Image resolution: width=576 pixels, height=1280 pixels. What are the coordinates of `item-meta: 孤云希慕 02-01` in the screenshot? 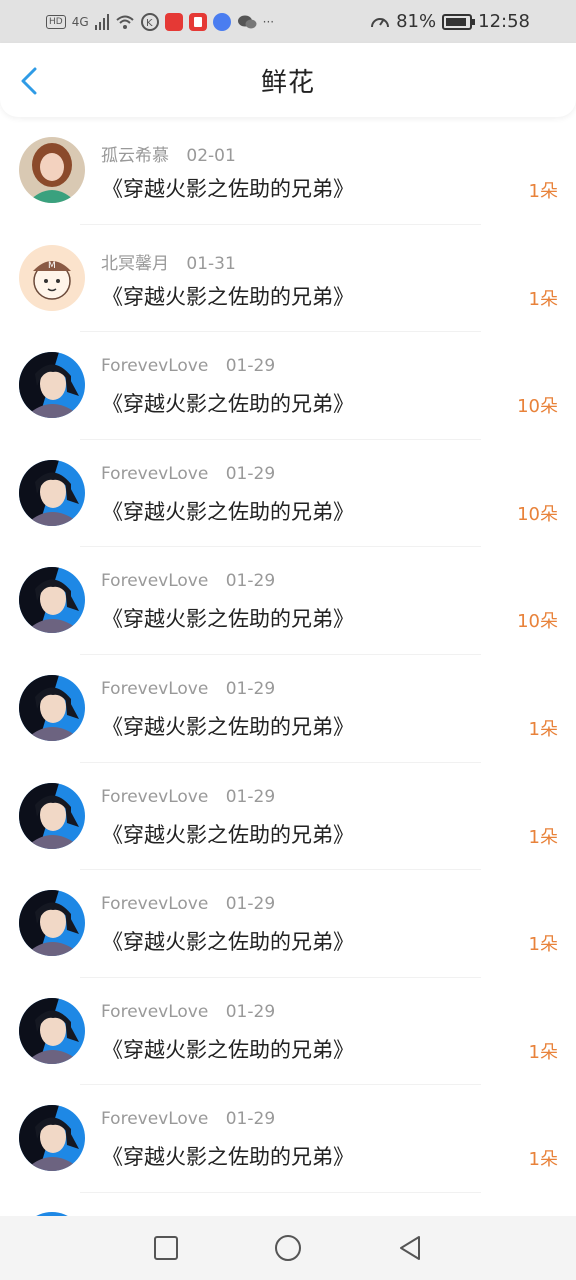 It's located at (168, 153).